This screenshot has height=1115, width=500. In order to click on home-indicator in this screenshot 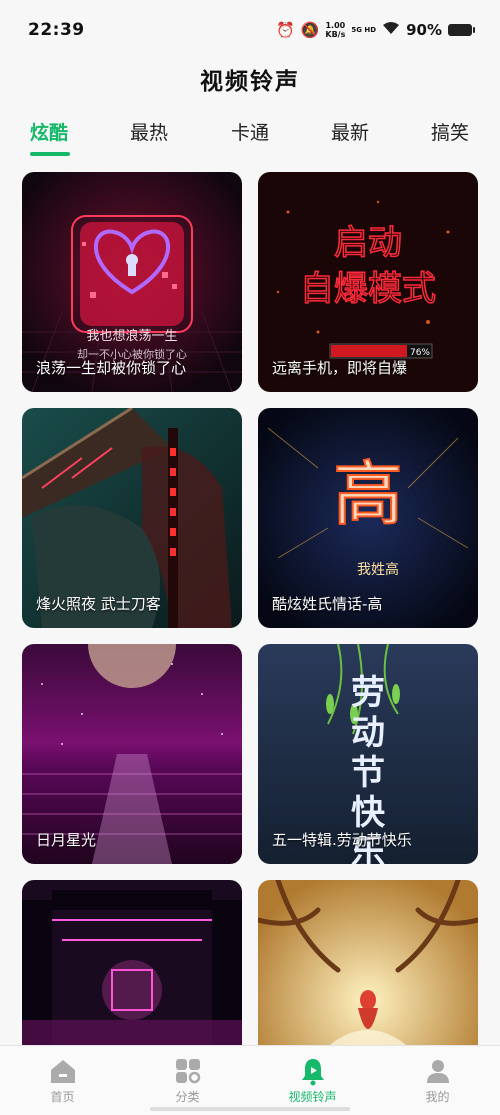, I will do `click(250, 1109)`.